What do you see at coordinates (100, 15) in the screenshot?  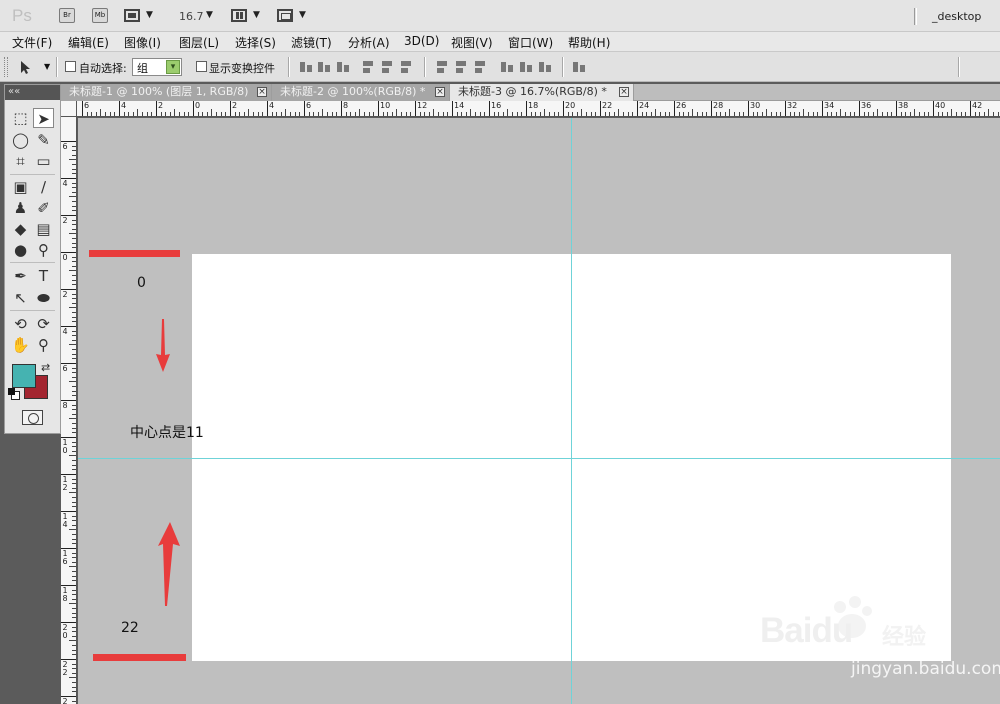 I see `launch-mini-bridge-button: Mb` at bounding box center [100, 15].